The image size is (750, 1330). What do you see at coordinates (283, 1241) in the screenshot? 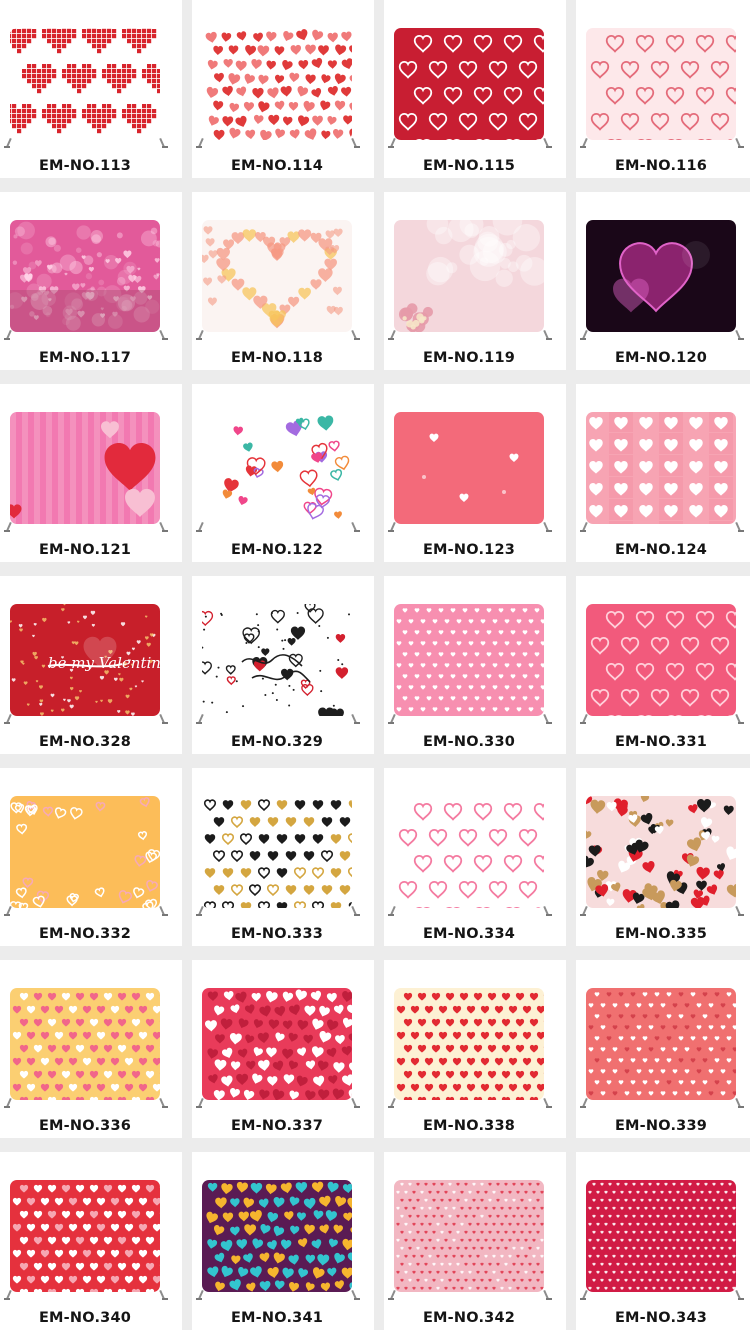
I see `product-card: EM-NO.341` at bounding box center [283, 1241].